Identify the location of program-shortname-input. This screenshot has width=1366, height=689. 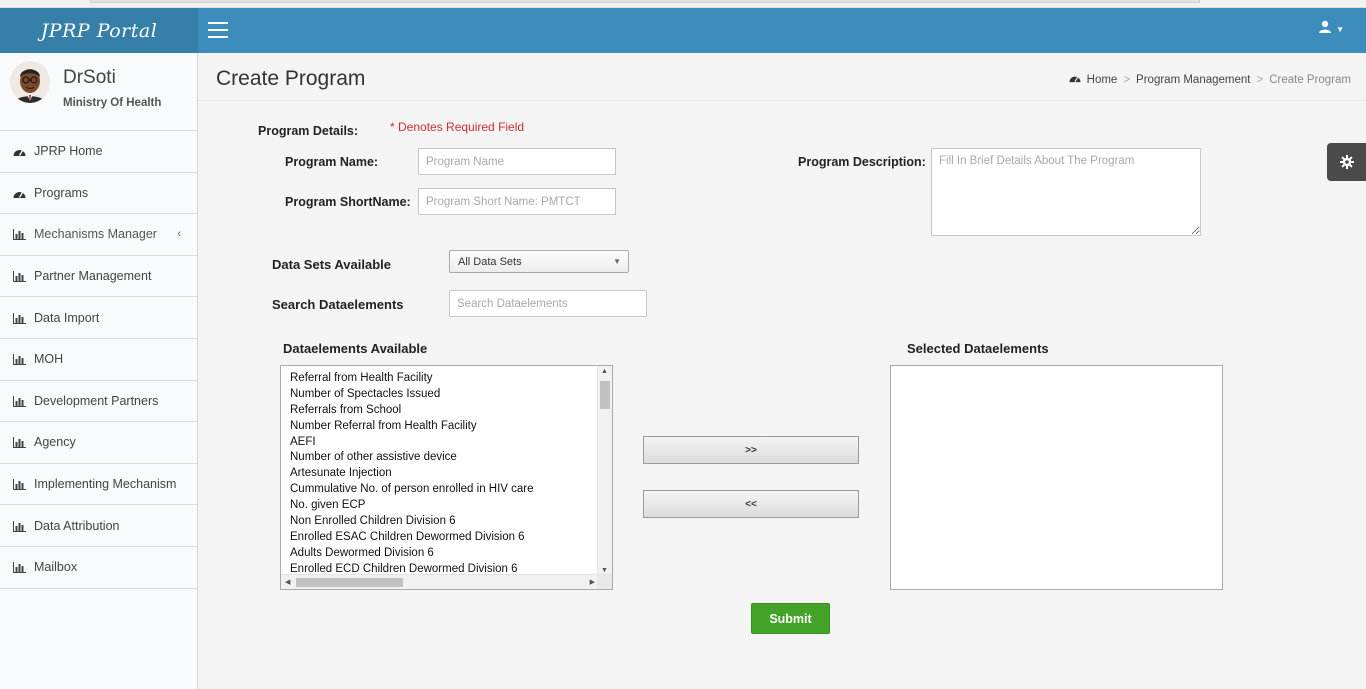
(517, 201).